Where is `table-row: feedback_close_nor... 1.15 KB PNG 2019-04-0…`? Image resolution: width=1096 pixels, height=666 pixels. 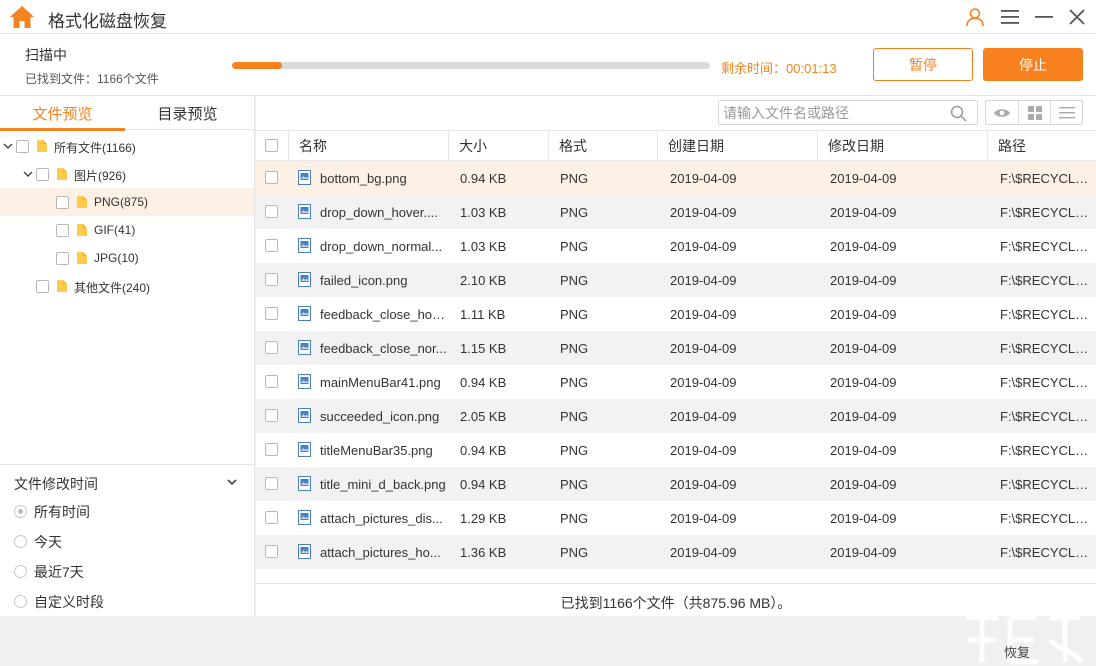
table-row: feedback_close_nor... 1.15 KB PNG 2019-04-0… is located at coordinates (676, 348).